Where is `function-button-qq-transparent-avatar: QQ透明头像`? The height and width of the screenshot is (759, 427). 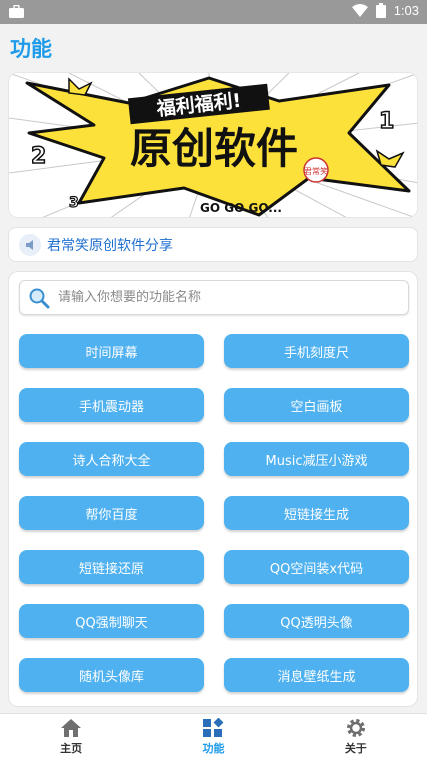
function-button-qq-transparent-avatar: QQ透明头像 is located at coordinates (316, 621).